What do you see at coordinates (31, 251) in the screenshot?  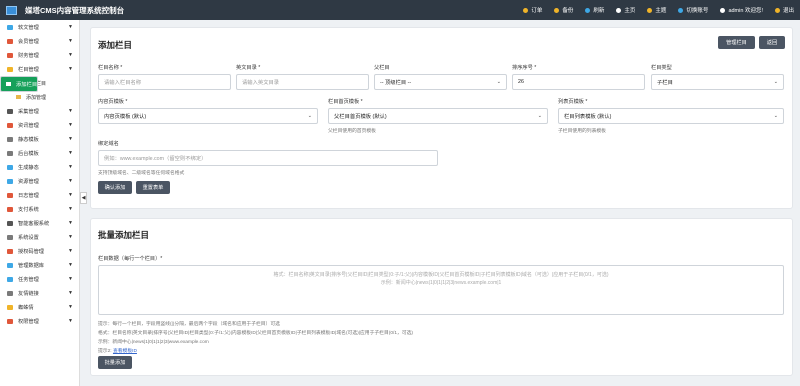 I see `sidebar-item-label: 授权码管理` at bounding box center [31, 251].